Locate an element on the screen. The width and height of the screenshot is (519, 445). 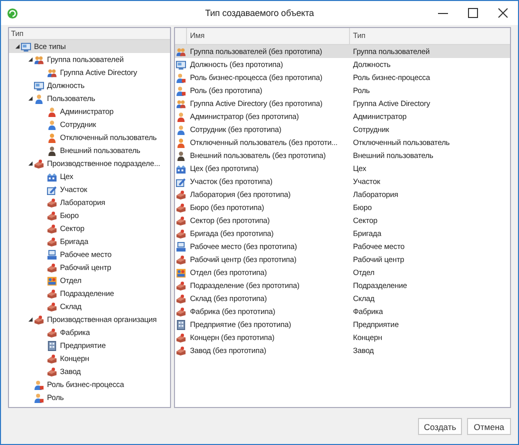
factory-icon is located at coordinates (52, 177).